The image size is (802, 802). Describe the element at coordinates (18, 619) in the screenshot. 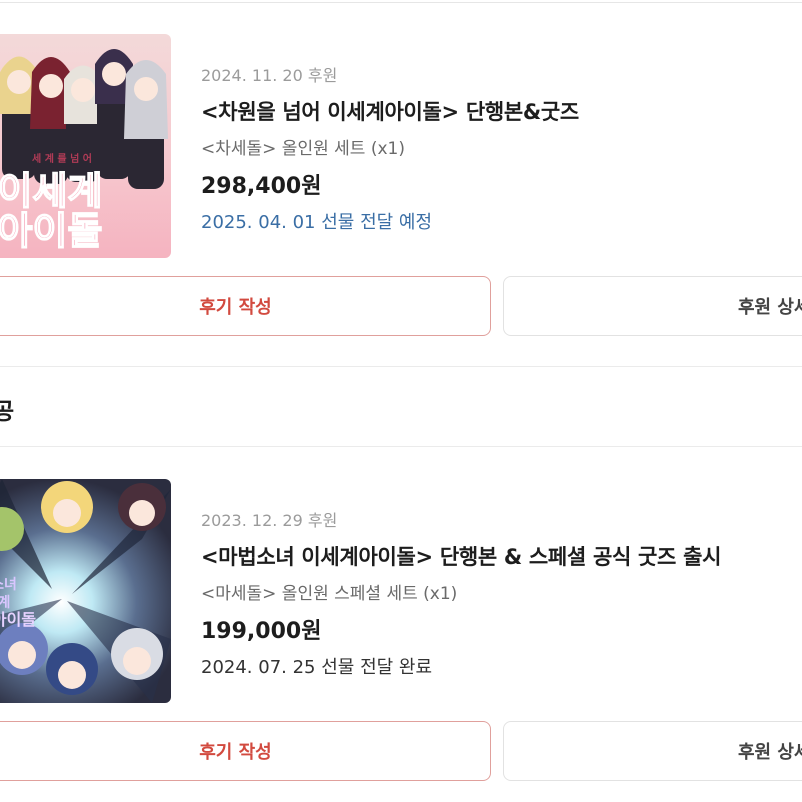

I see `cover-text-3: 아이돌` at that location.